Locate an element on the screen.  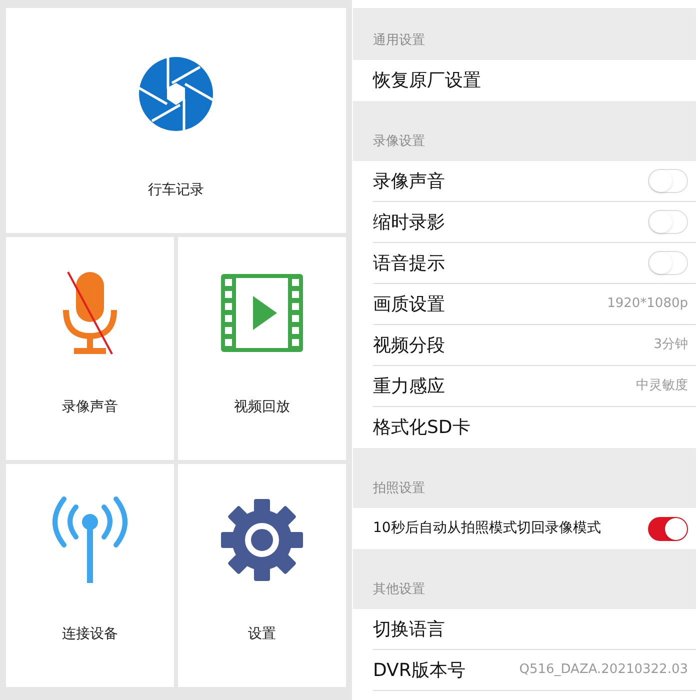
setting-label: 恢复原厂设置 is located at coordinates (427, 80).